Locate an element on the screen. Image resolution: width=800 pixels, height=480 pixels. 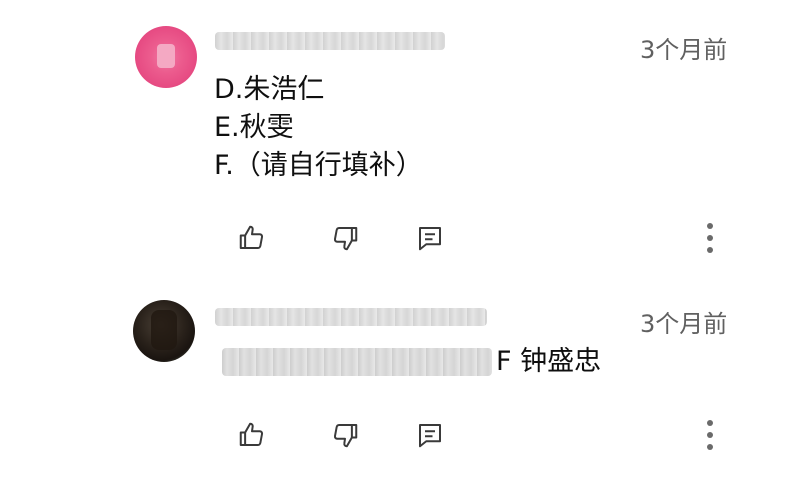
avatar-initial is located at coordinates (166, 56).